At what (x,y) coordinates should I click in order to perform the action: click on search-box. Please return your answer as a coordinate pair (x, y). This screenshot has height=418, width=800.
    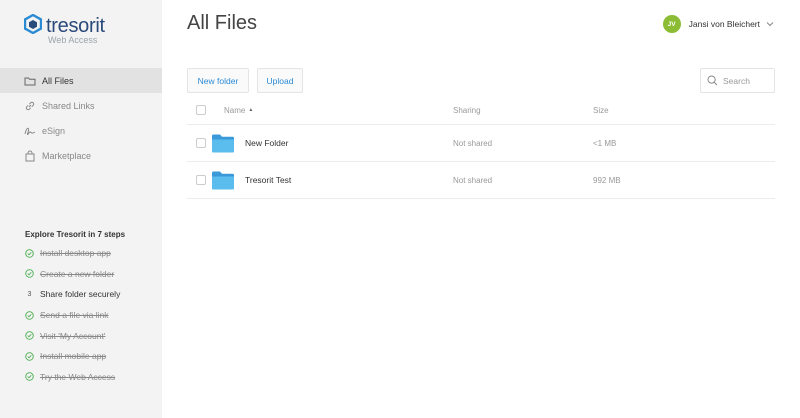
    Looking at the image, I should click on (737, 80).